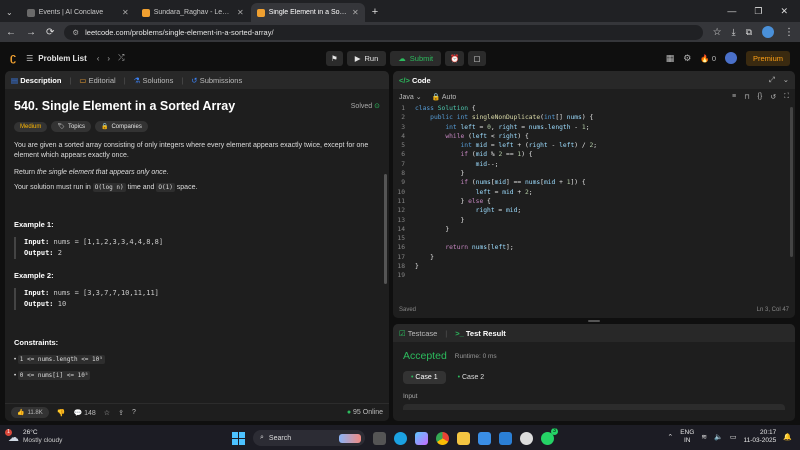 This screenshot has width=800, height=450. Describe the element at coordinates (410, 97) in the screenshot. I see `language-select: Java ⌄` at that location.